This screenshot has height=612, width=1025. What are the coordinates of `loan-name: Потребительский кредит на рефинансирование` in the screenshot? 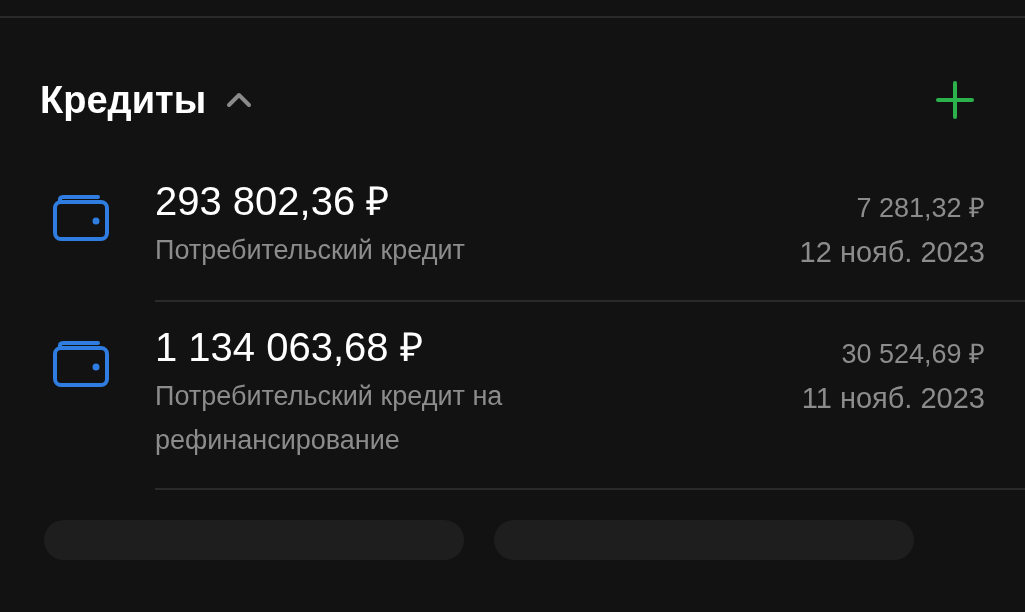 It's located at (329, 418).